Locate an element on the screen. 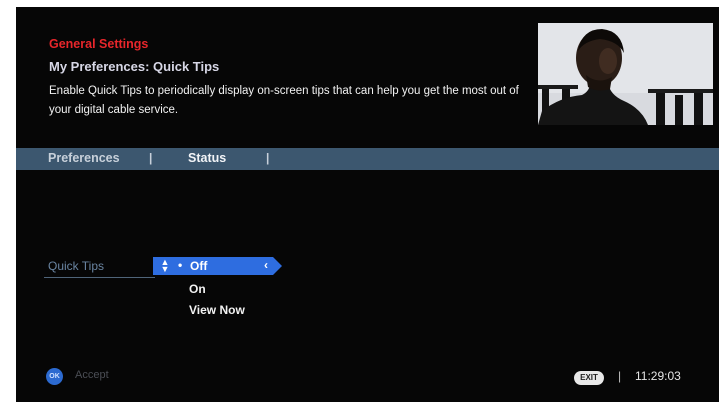 Image resolution: width=719 pixels, height=407 pixels. tab-bar: Preferences | Status | is located at coordinates (367, 159).